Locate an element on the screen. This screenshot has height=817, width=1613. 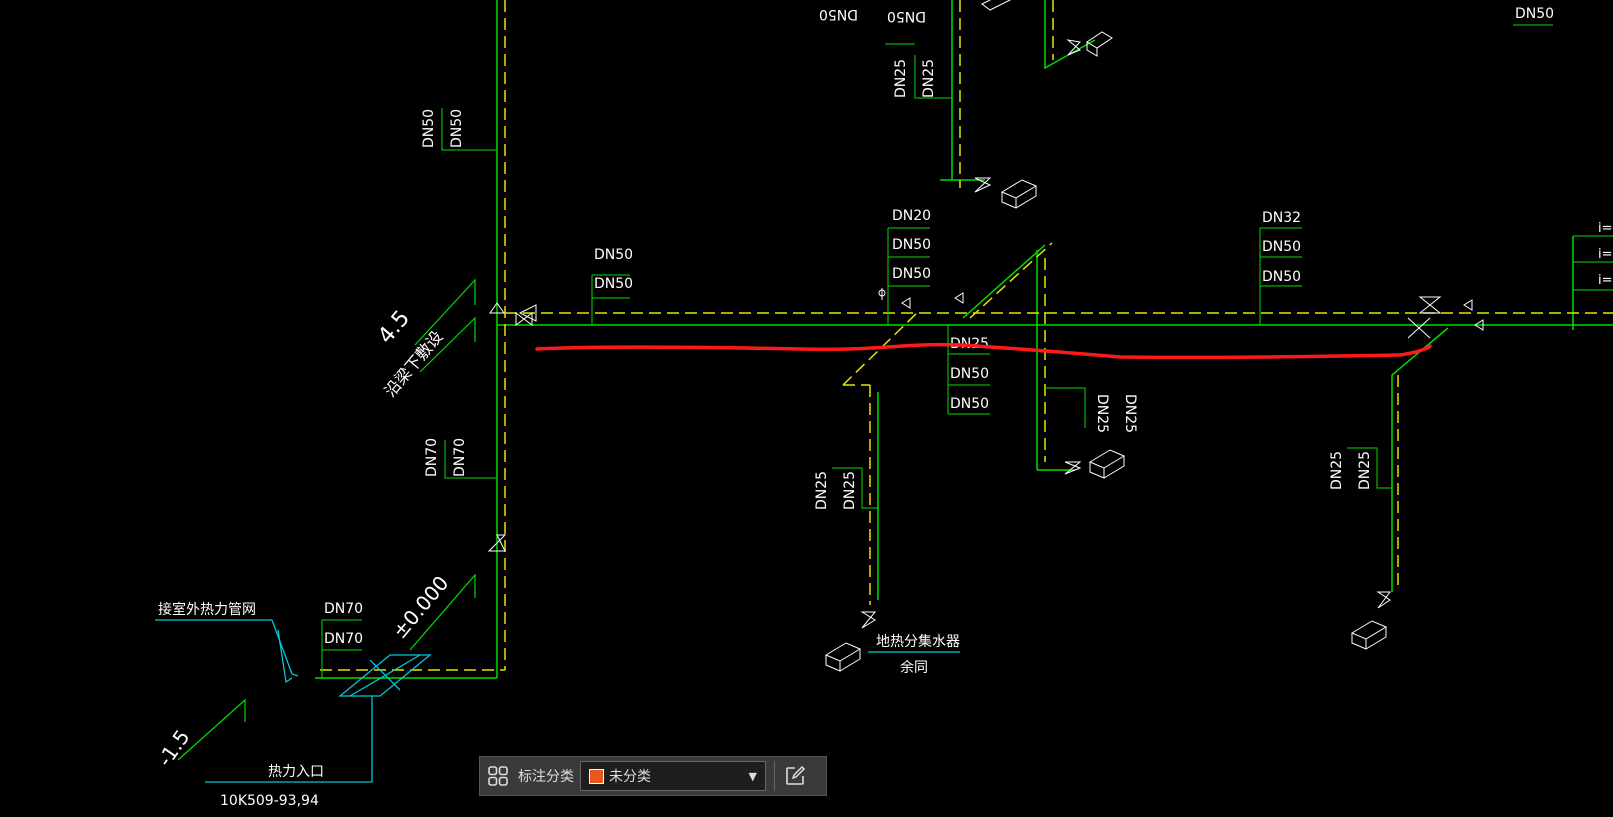
annotation-toolbar: 标注分类 未分类 ▼ is located at coordinates (653, 776).